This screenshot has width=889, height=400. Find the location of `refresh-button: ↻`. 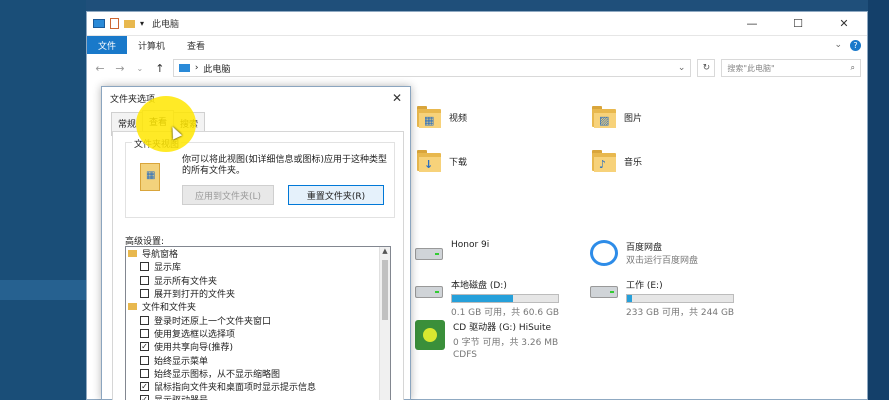

refresh-button: ↻ is located at coordinates (706, 68).